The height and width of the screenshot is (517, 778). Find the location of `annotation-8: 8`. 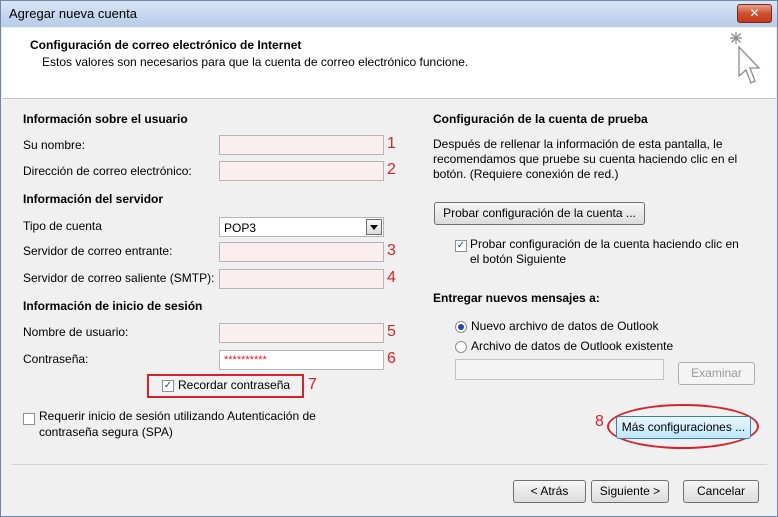

annotation-8: 8 is located at coordinates (599, 421).